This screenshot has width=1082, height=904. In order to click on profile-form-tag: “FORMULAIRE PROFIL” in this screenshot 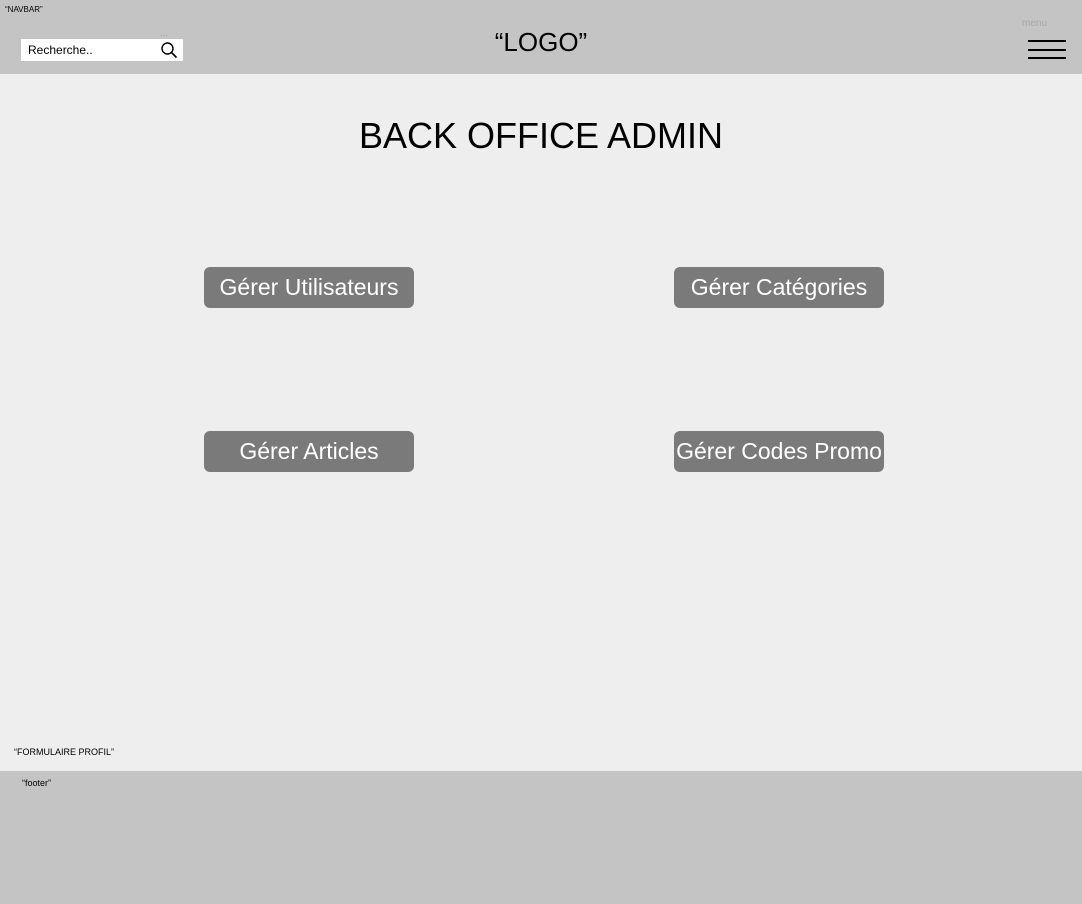, I will do `click(64, 752)`.